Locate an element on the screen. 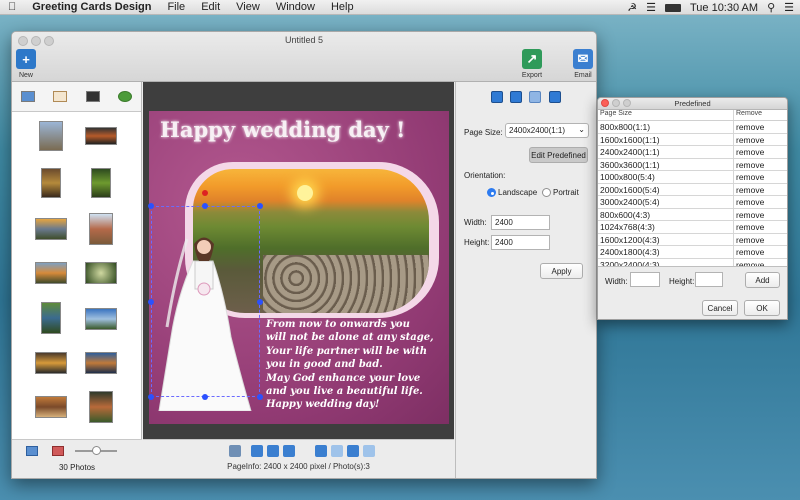  table-row: 3200x2400(4:3) remove is located at coordinates (692, 262).